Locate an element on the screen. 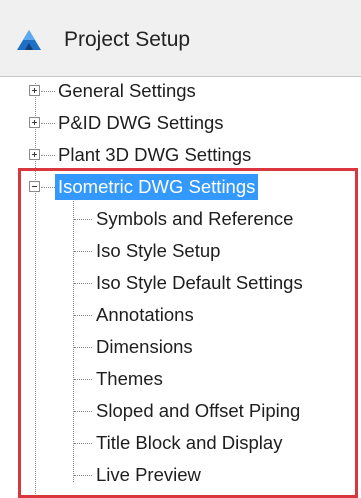 The width and height of the screenshot is (361, 498). page-title: Project Setup is located at coordinates (127, 39).